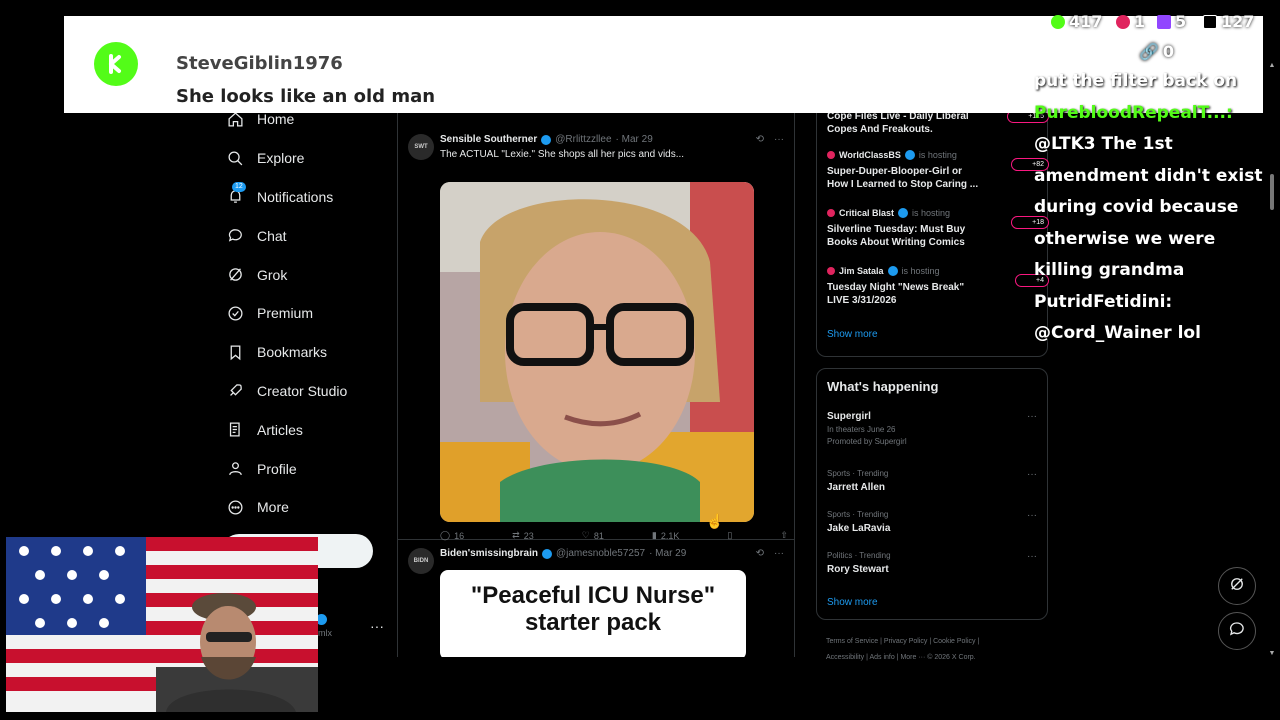 This screenshot has height=720, width=1280. Describe the element at coordinates (452, 535) in the screenshot. I see `reply-button: ◯ 16` at that location.